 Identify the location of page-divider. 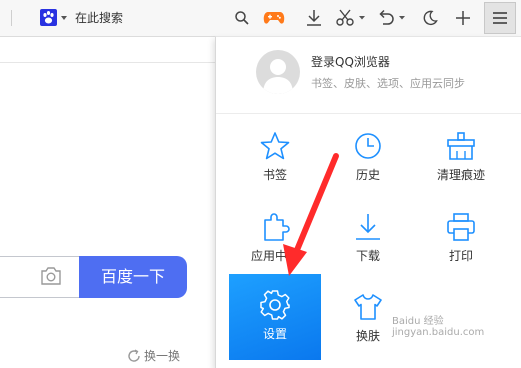
(115, 62).